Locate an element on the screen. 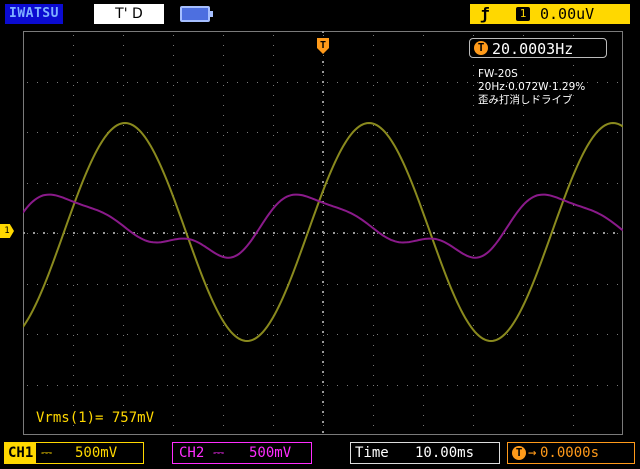  ch2-scale-box: CH2 ⎓ 500mV is located at coordinates (242, 453).